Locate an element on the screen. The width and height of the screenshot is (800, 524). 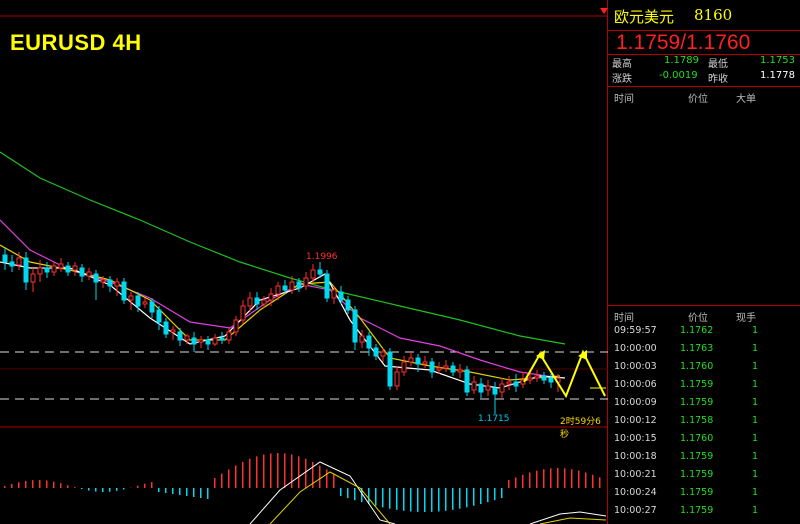
trade-row: 10:00:24 1.1759 1 is located at coordinates (704, 494).